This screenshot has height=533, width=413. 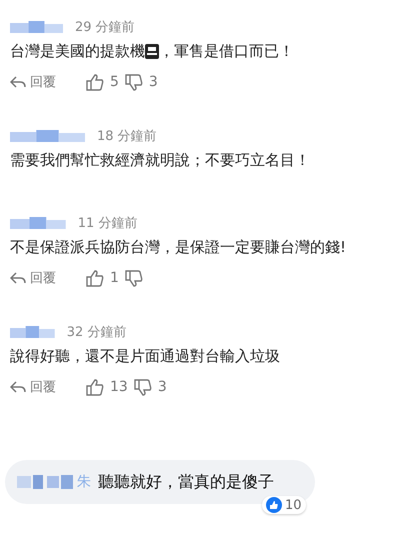 I want to click on like-count: 5, so click(x=114, y=82).